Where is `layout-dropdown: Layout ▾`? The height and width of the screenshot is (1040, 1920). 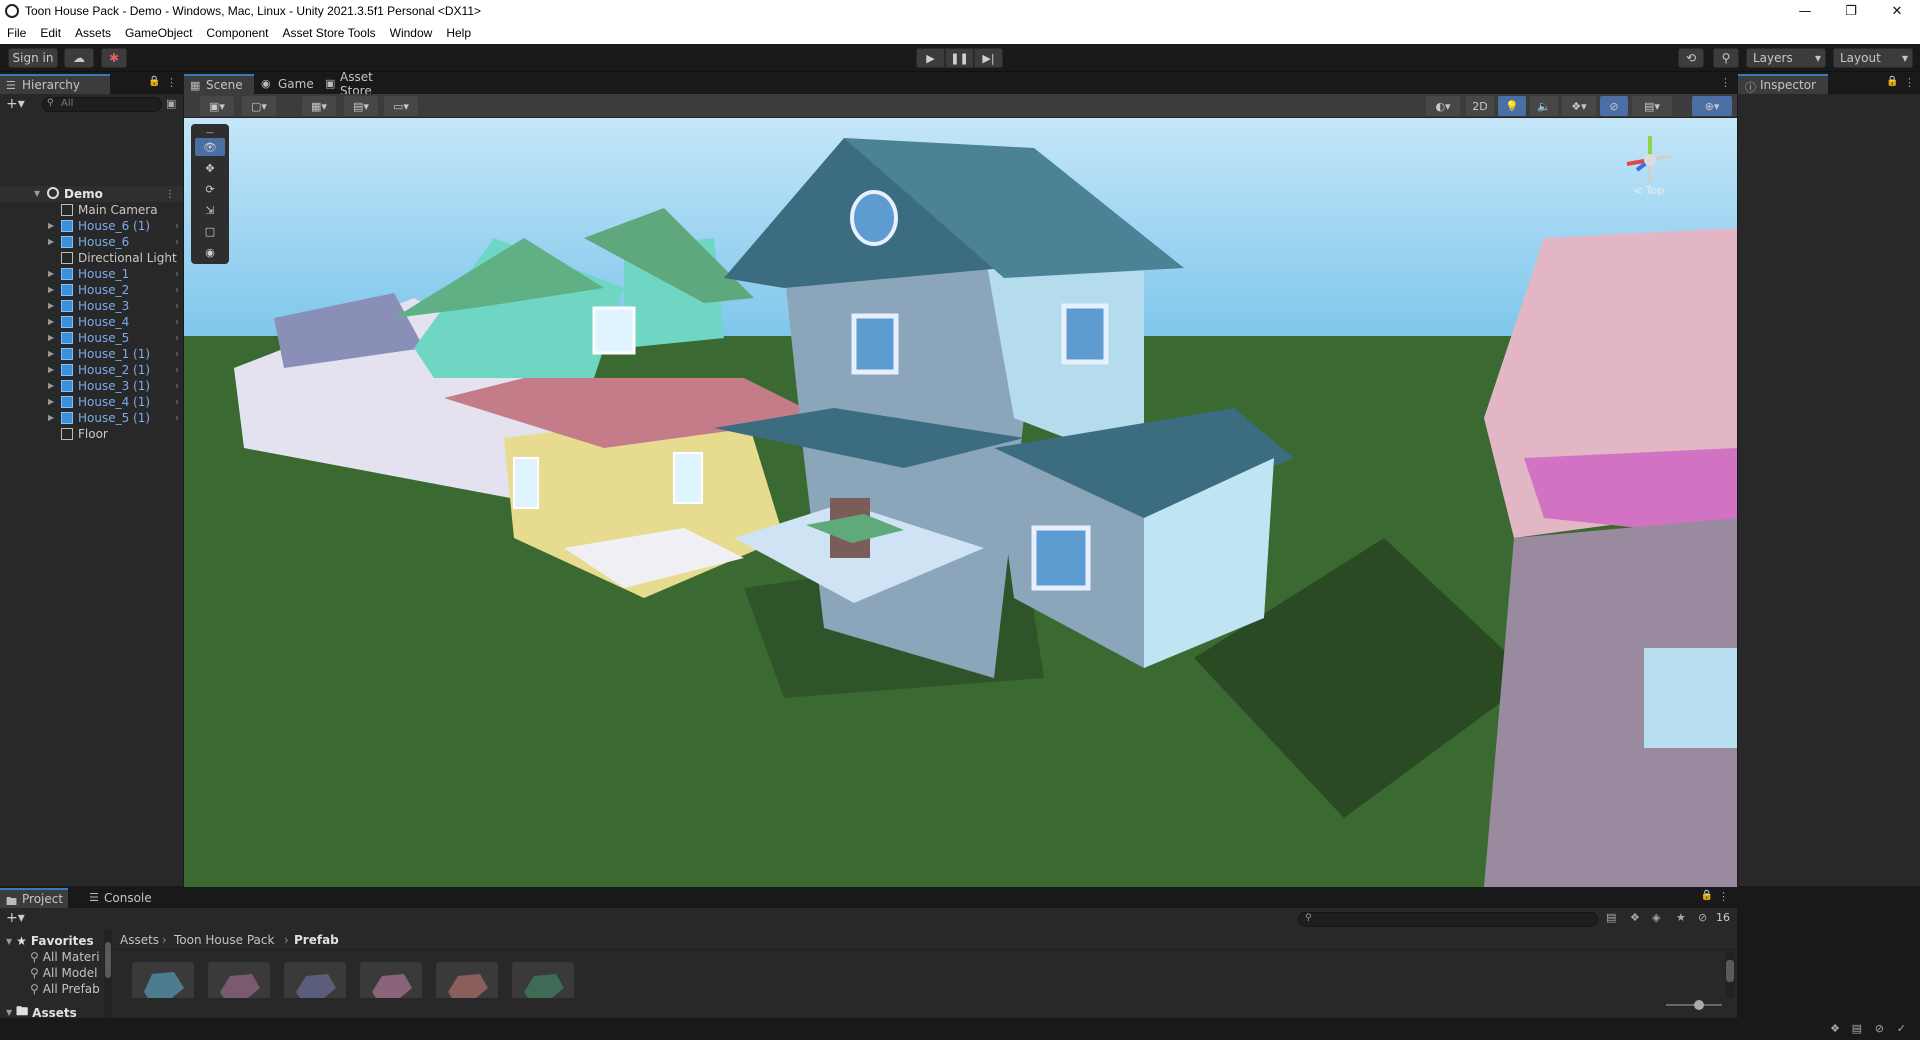
layout-dropdown: Layout ▾ is located at coordinates (1873, 58).